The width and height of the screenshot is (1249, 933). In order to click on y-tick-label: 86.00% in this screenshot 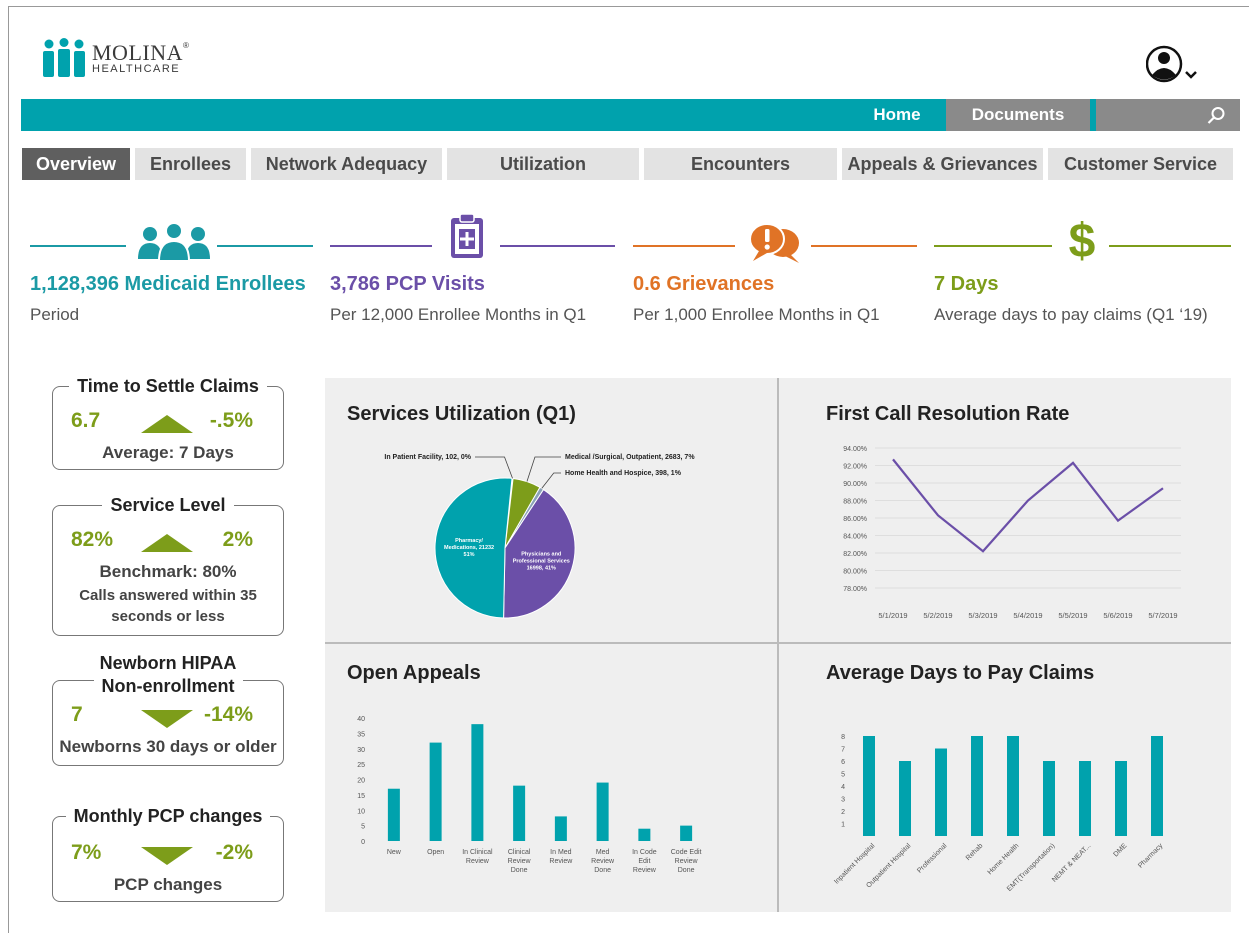, I will do `click(855, 519)`.